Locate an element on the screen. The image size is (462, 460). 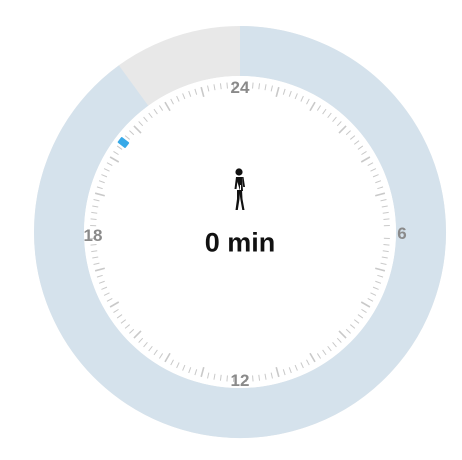
hour-label-12: 12 is located at coordinates (240, 380).